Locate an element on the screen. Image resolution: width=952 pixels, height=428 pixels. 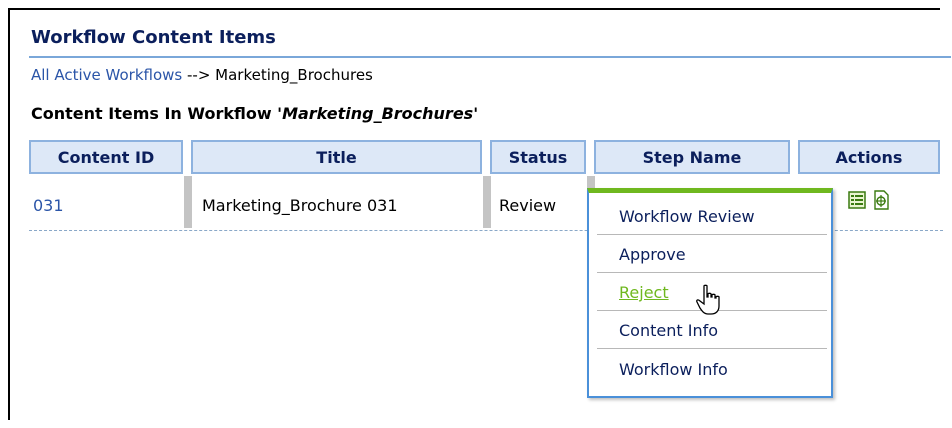
menu-item-label: Workflow Review is located at coordinates (687, 216).